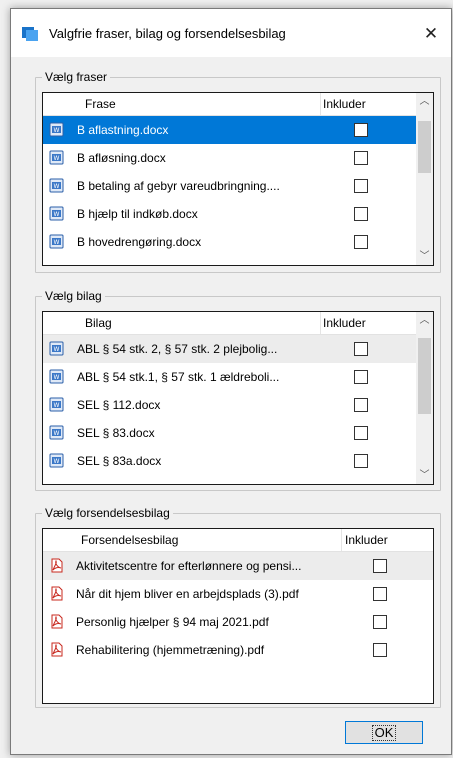 The image size is (453, 758). Describe the element at coordinates (229, 214) in the screenshot. I see `fraser-list-item: W B hjælp til indkøb.docx` at that location.